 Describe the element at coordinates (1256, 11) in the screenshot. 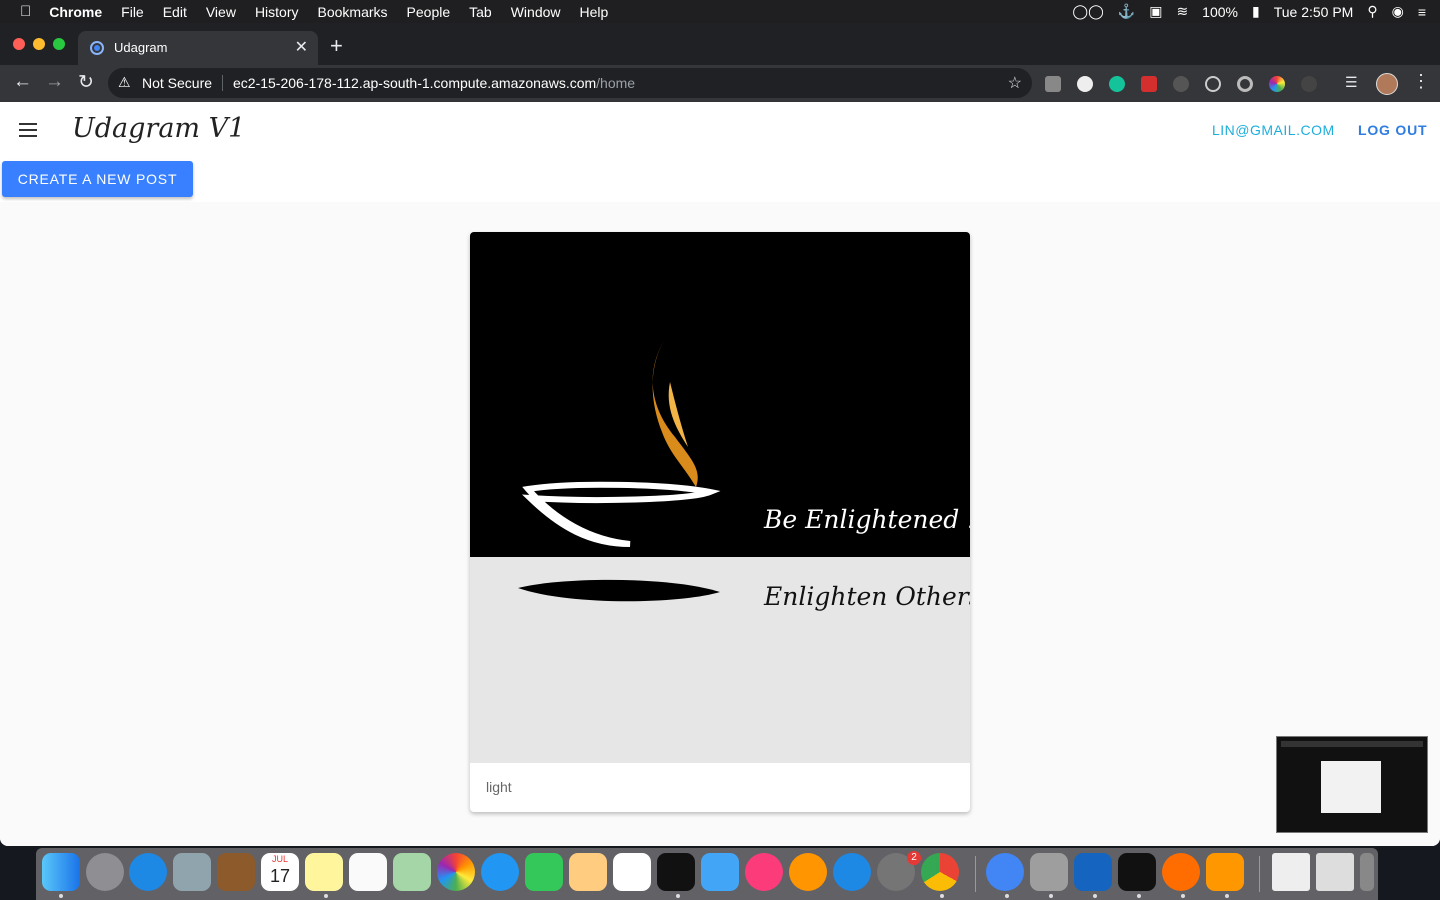

I see `battery-icon: ▮` at that location.